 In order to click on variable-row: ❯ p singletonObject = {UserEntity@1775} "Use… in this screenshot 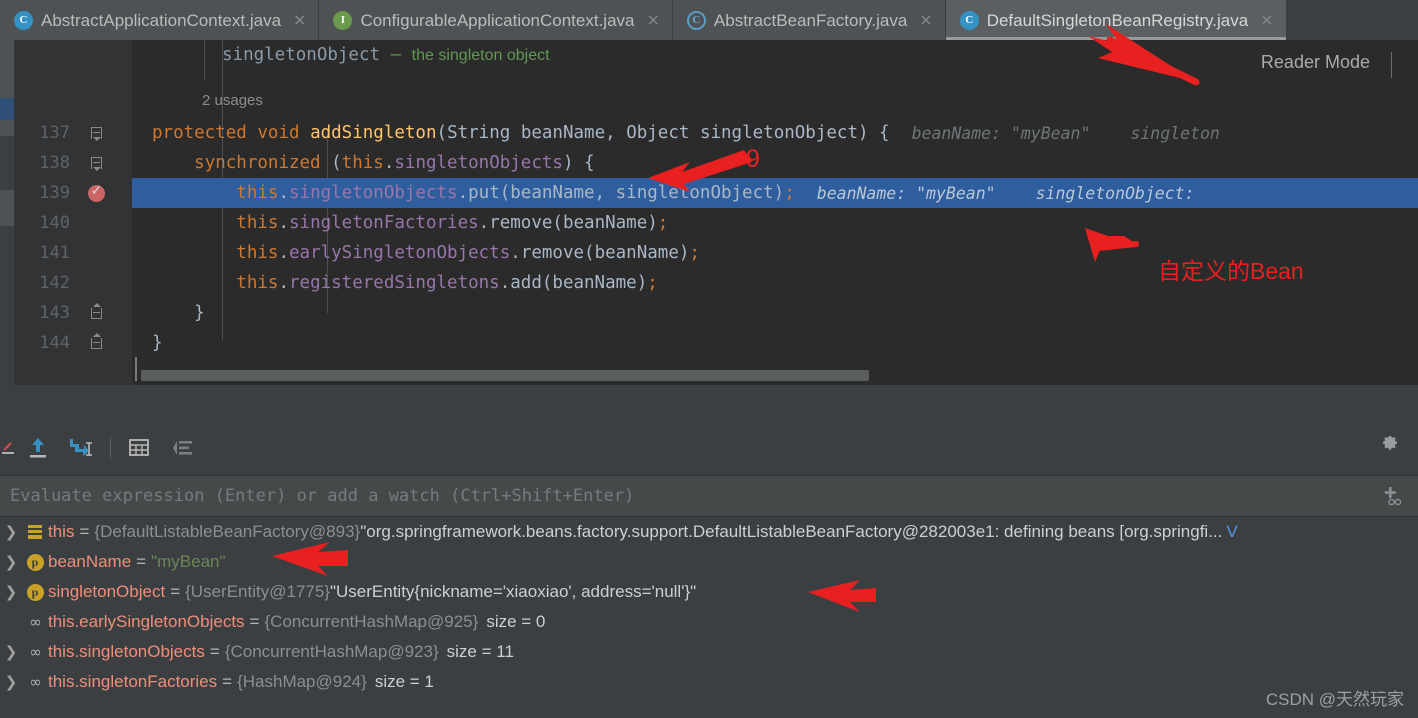, I will do `click(709, 592)`.